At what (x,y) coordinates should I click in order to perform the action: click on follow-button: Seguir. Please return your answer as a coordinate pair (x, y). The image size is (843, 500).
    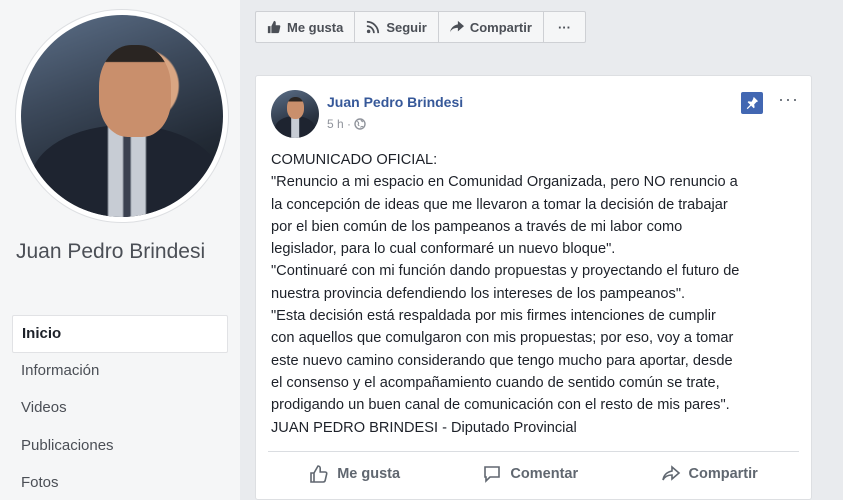
    Looking at the image, I should click on (397, 27).